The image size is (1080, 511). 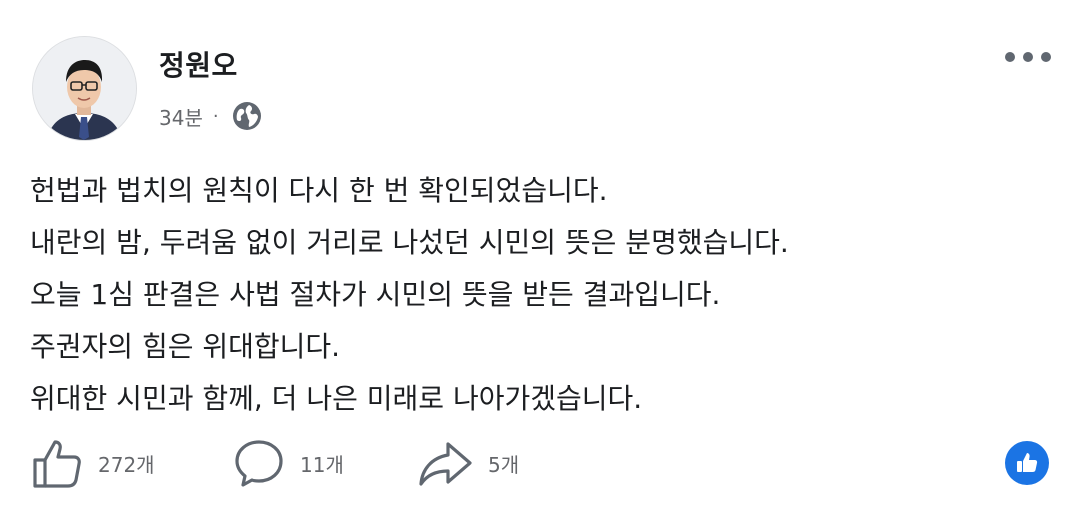 What do you see at coordinates (375, 294) in the screenshot?
I see `post-line: 오늘 1심 판결은 사법 절차가 시민의 뜻을 받든 결과입니다.` at bounding box center [375, 294].